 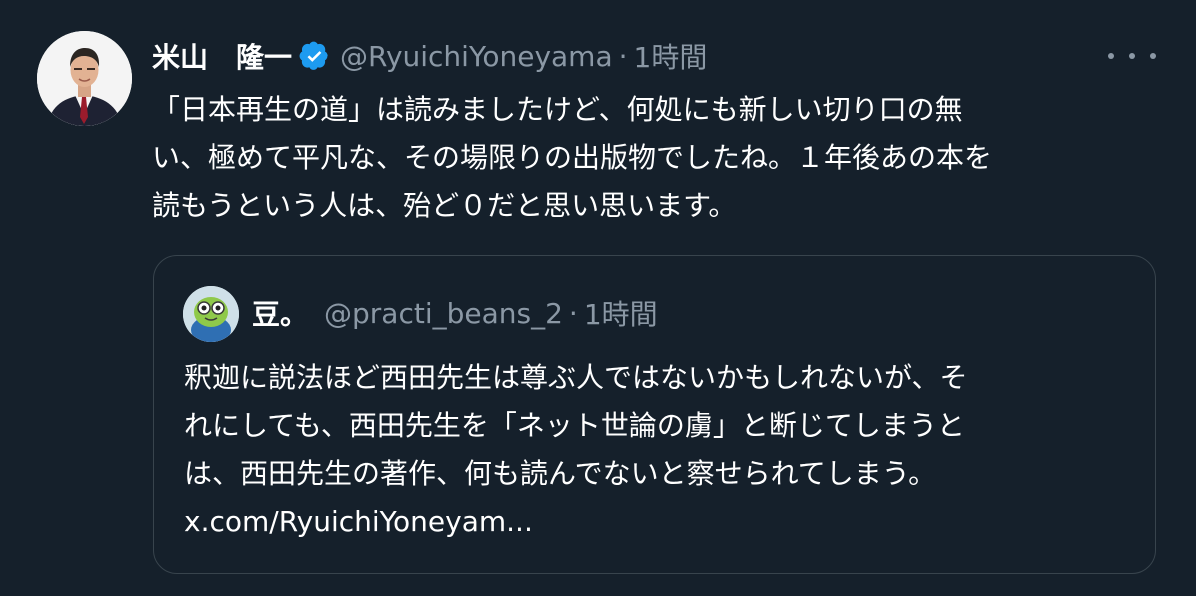 I want to click on quoted-text-line: 釈迦に説法ほど西田先生は尊ぶ人ではないかもしれないが、そ, so click(x=576, y=377).